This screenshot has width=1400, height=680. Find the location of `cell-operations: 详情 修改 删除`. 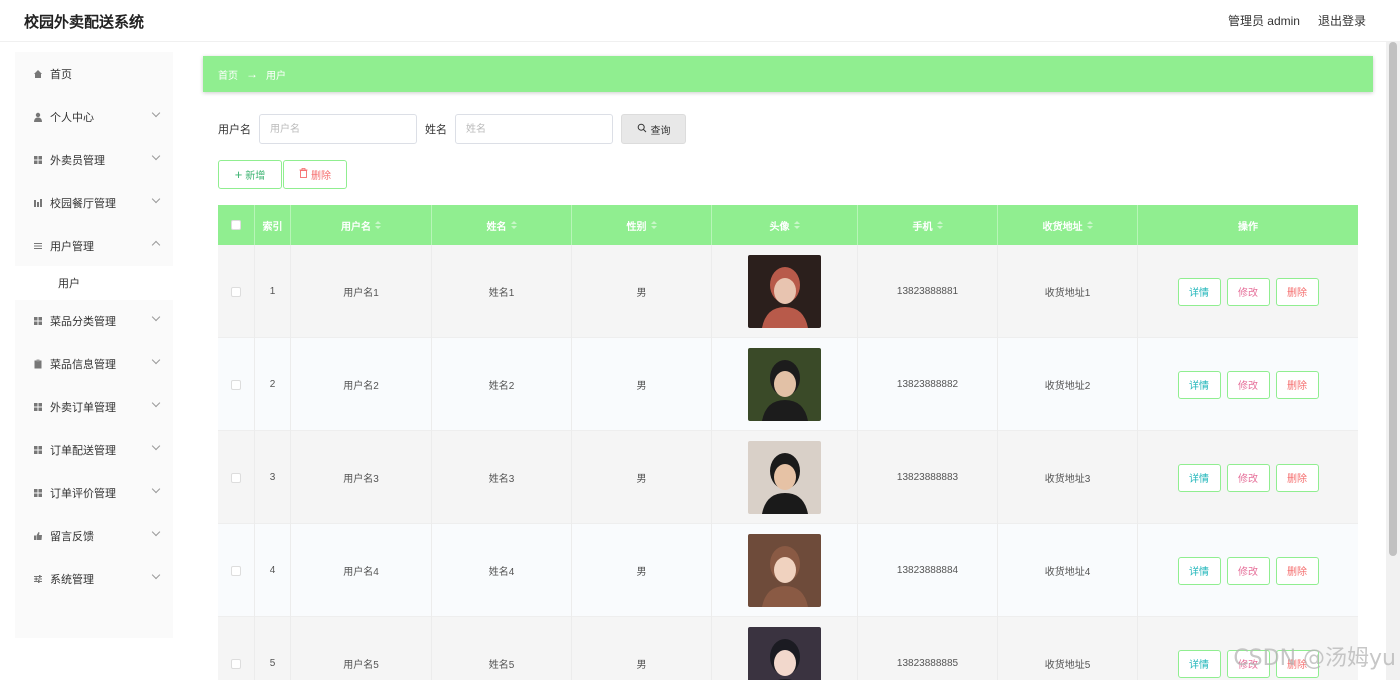

cell-operations: 详情 修改 删除 is located at coordinates (1248, 477).